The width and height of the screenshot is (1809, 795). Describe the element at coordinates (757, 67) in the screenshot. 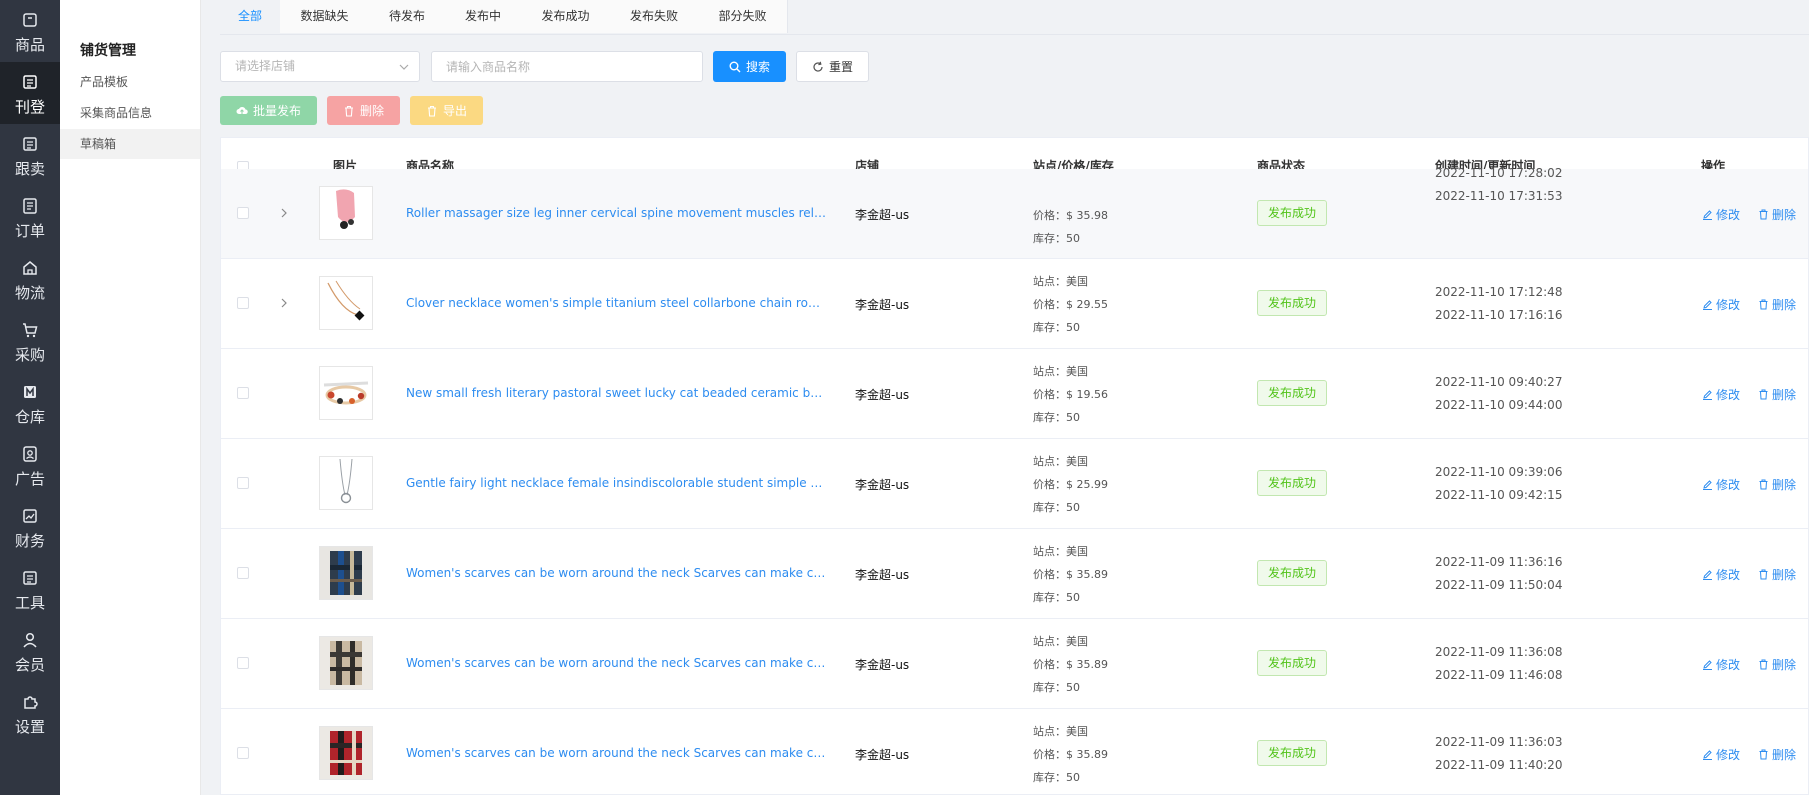

I see `search-button-label: 搜索` at that location.